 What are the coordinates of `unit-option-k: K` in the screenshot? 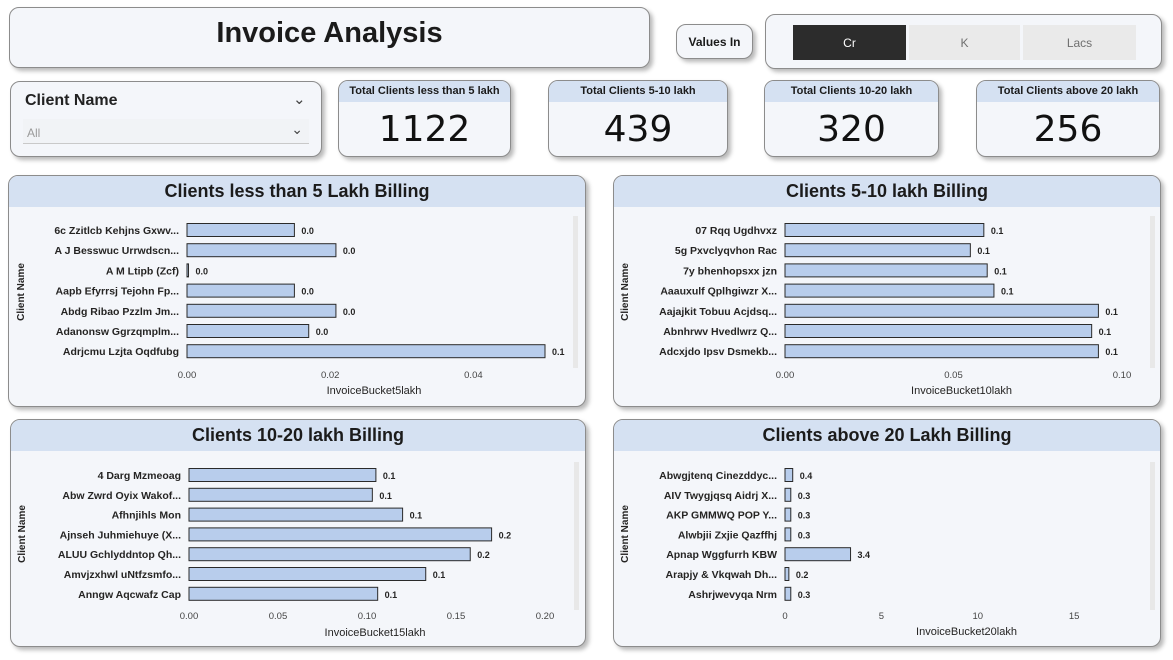 It's located at (964, 42).